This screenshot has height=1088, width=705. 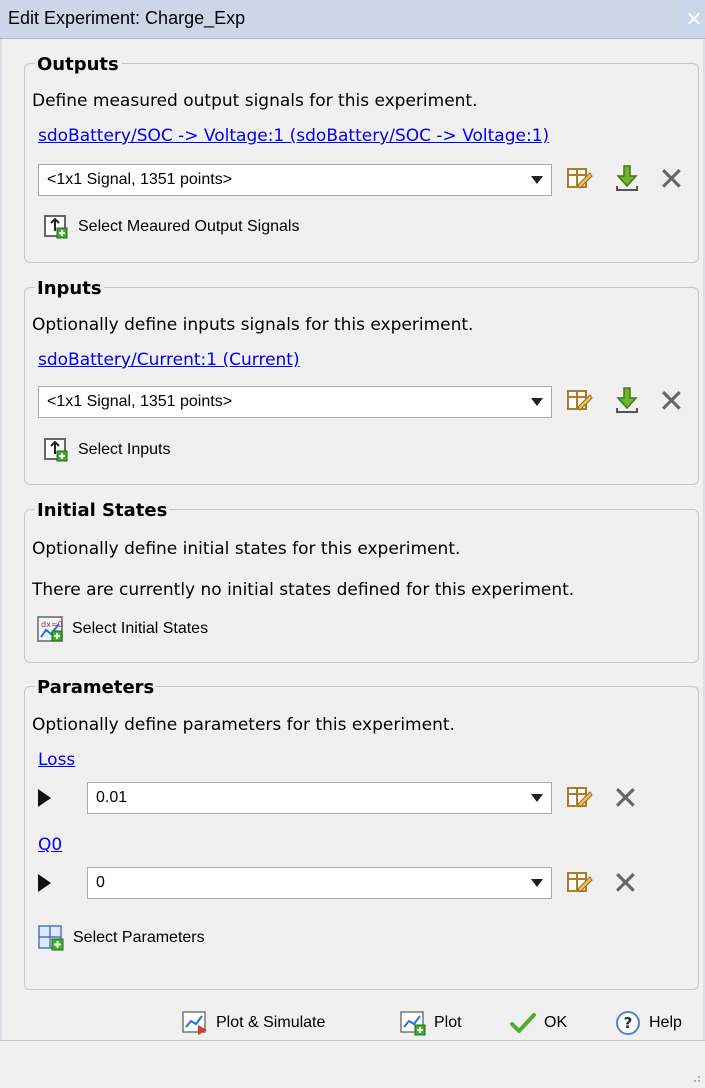 What do you see at coordinates (50, 845) in the screenshot?
I see `parameter-link-q0: Q0` at bounding box center [50, 845].